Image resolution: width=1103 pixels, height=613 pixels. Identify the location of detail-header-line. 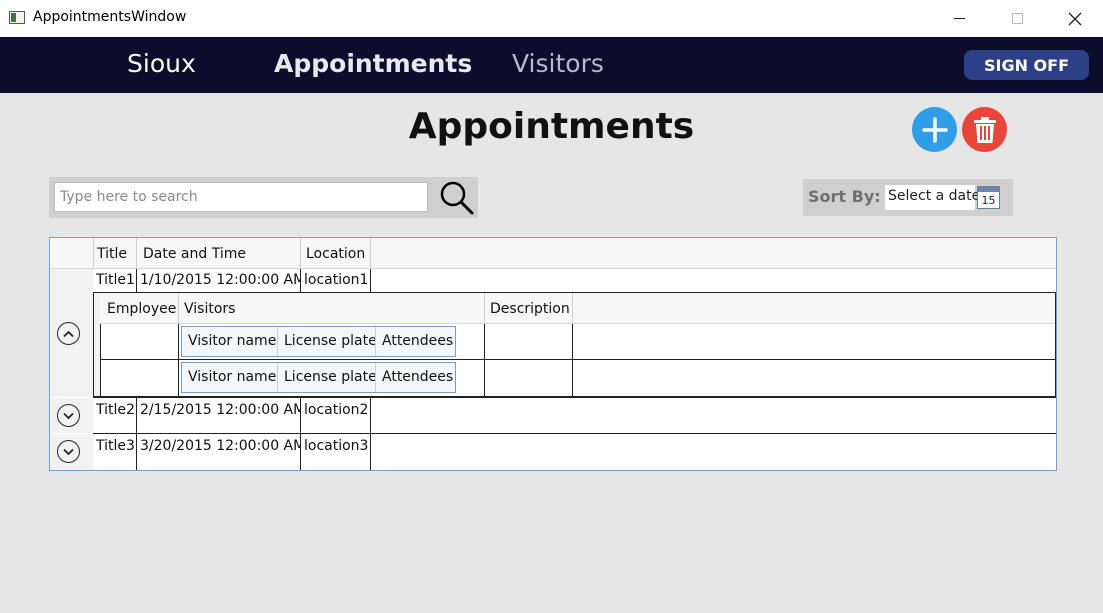
(577, 323).